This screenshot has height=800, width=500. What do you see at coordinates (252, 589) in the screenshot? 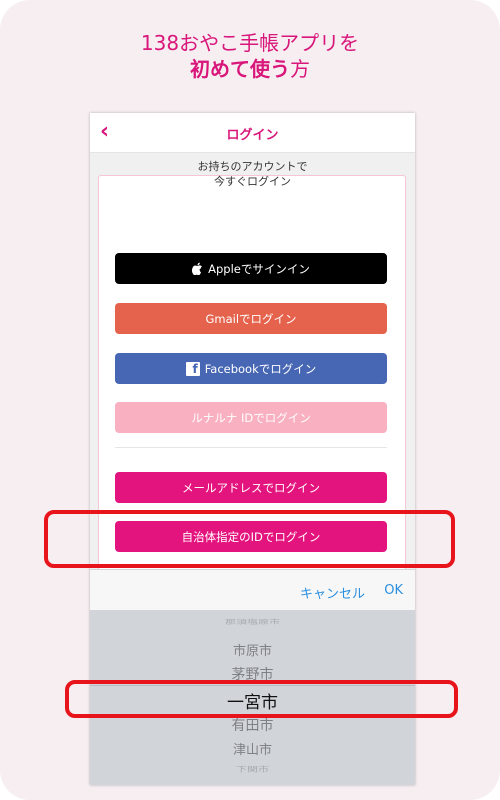
I see `picker-toolbar: キャンセル OK` at bounding box center [252, 589].